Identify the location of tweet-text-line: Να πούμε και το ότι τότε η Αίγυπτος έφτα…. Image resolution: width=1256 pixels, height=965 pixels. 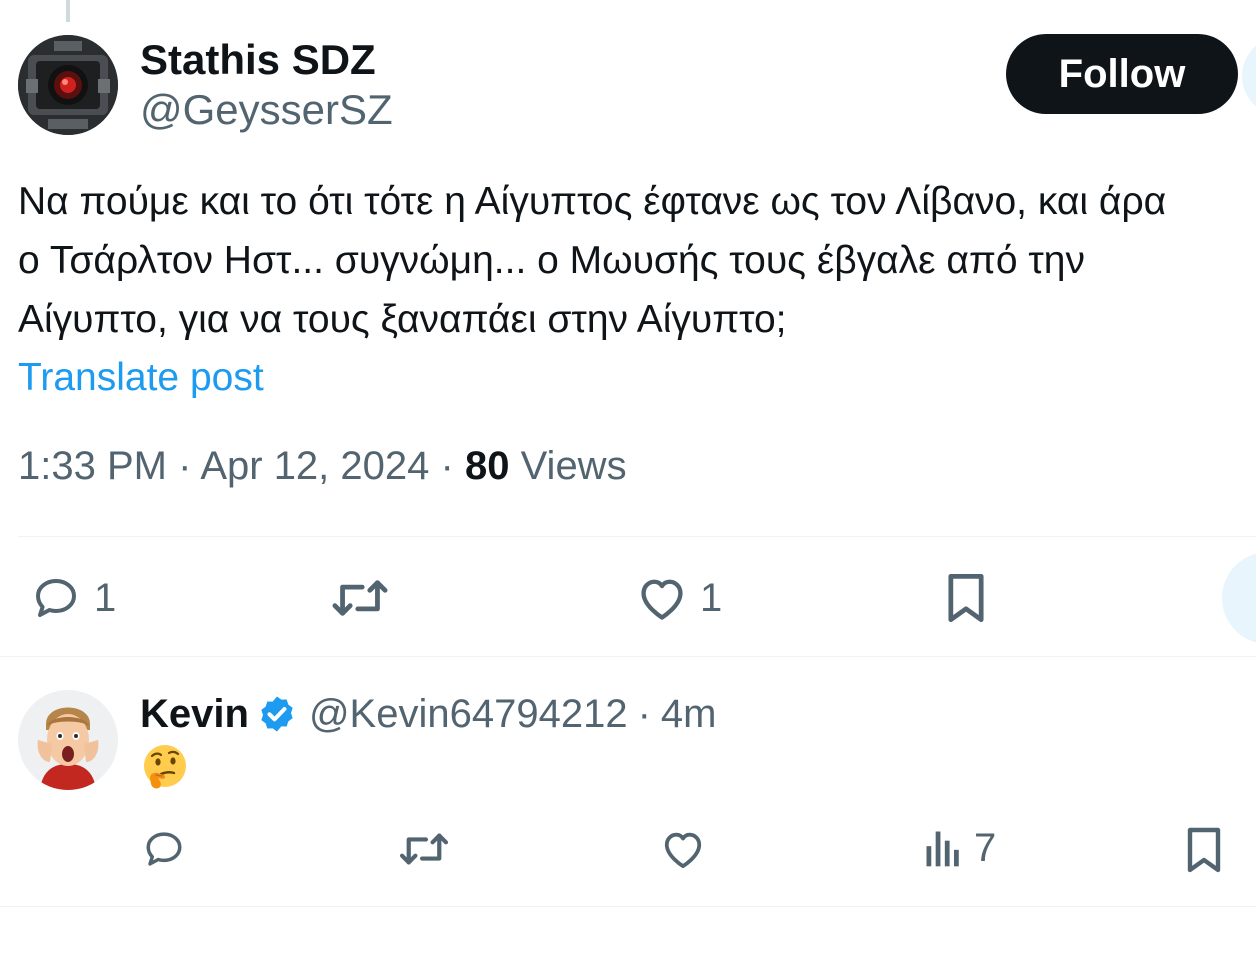
(592, 201).